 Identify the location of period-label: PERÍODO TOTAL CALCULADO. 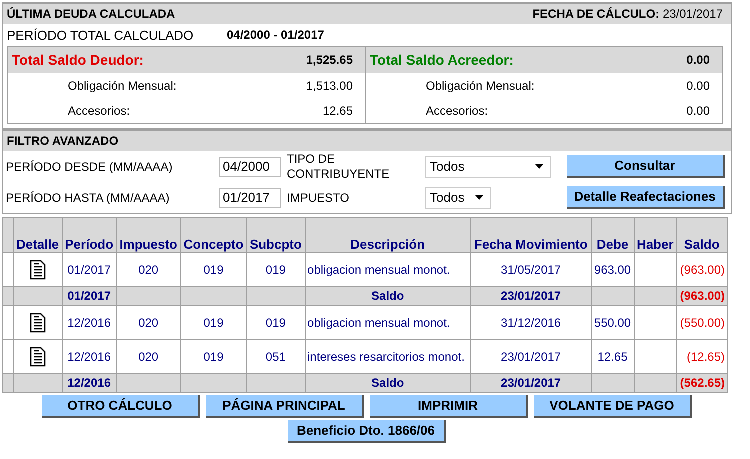
(101, 35).